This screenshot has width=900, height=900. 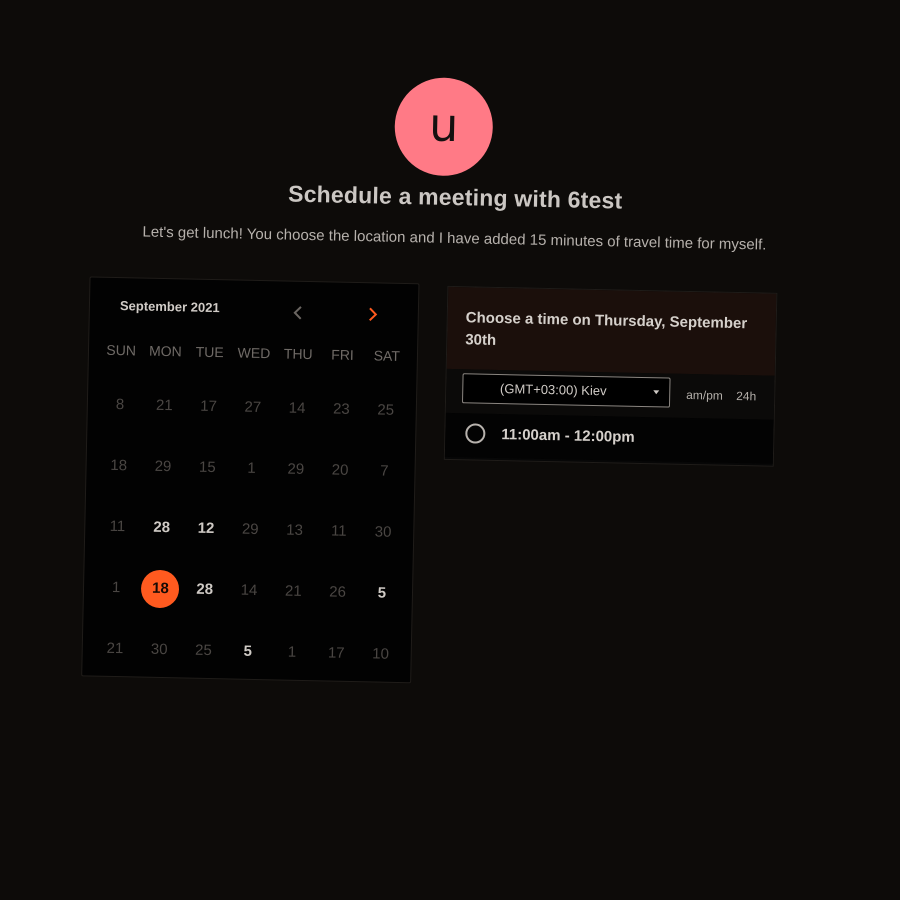 What do you see at coordinates (475, 433) in the screenshot?
I see `radio-icon` at bounding box center [475, 433].